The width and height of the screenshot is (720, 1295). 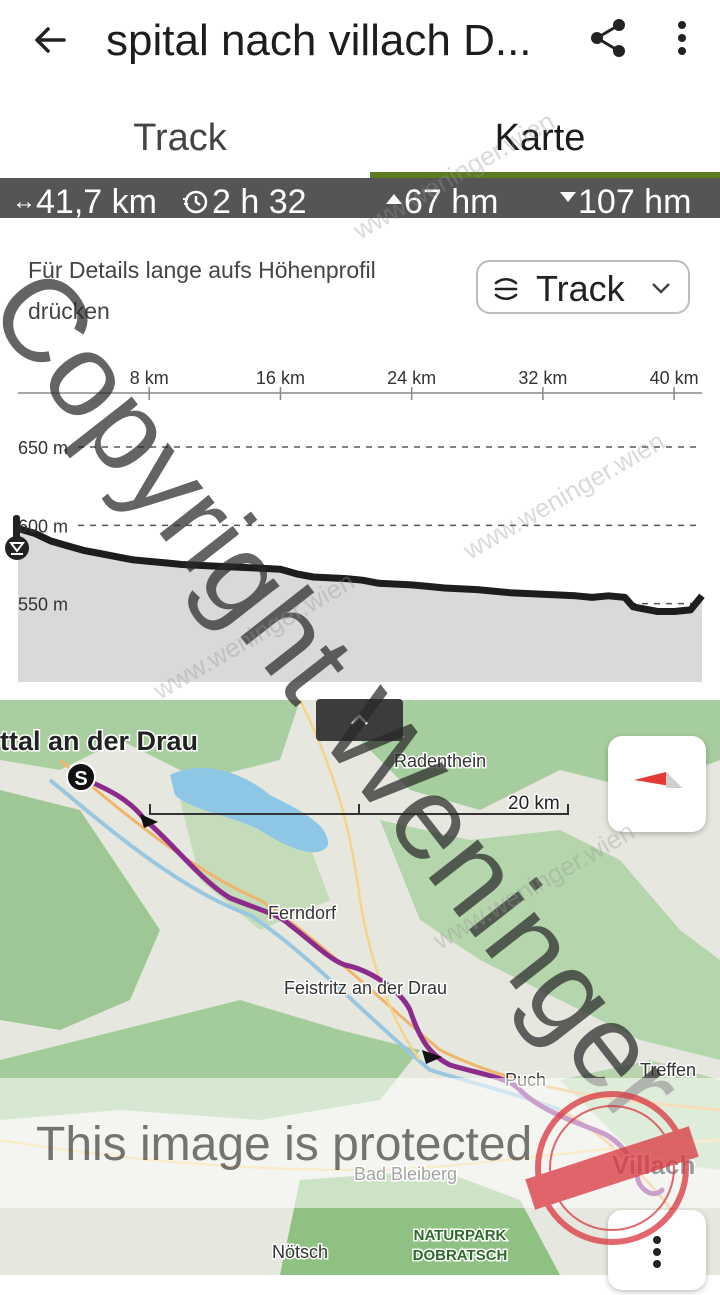 What do you see at coordinates (405, 1174) in the screenshot?
I see `map-label-bad-bleiberg: Bad Bleiberg` at bounding box center [405, 1174].